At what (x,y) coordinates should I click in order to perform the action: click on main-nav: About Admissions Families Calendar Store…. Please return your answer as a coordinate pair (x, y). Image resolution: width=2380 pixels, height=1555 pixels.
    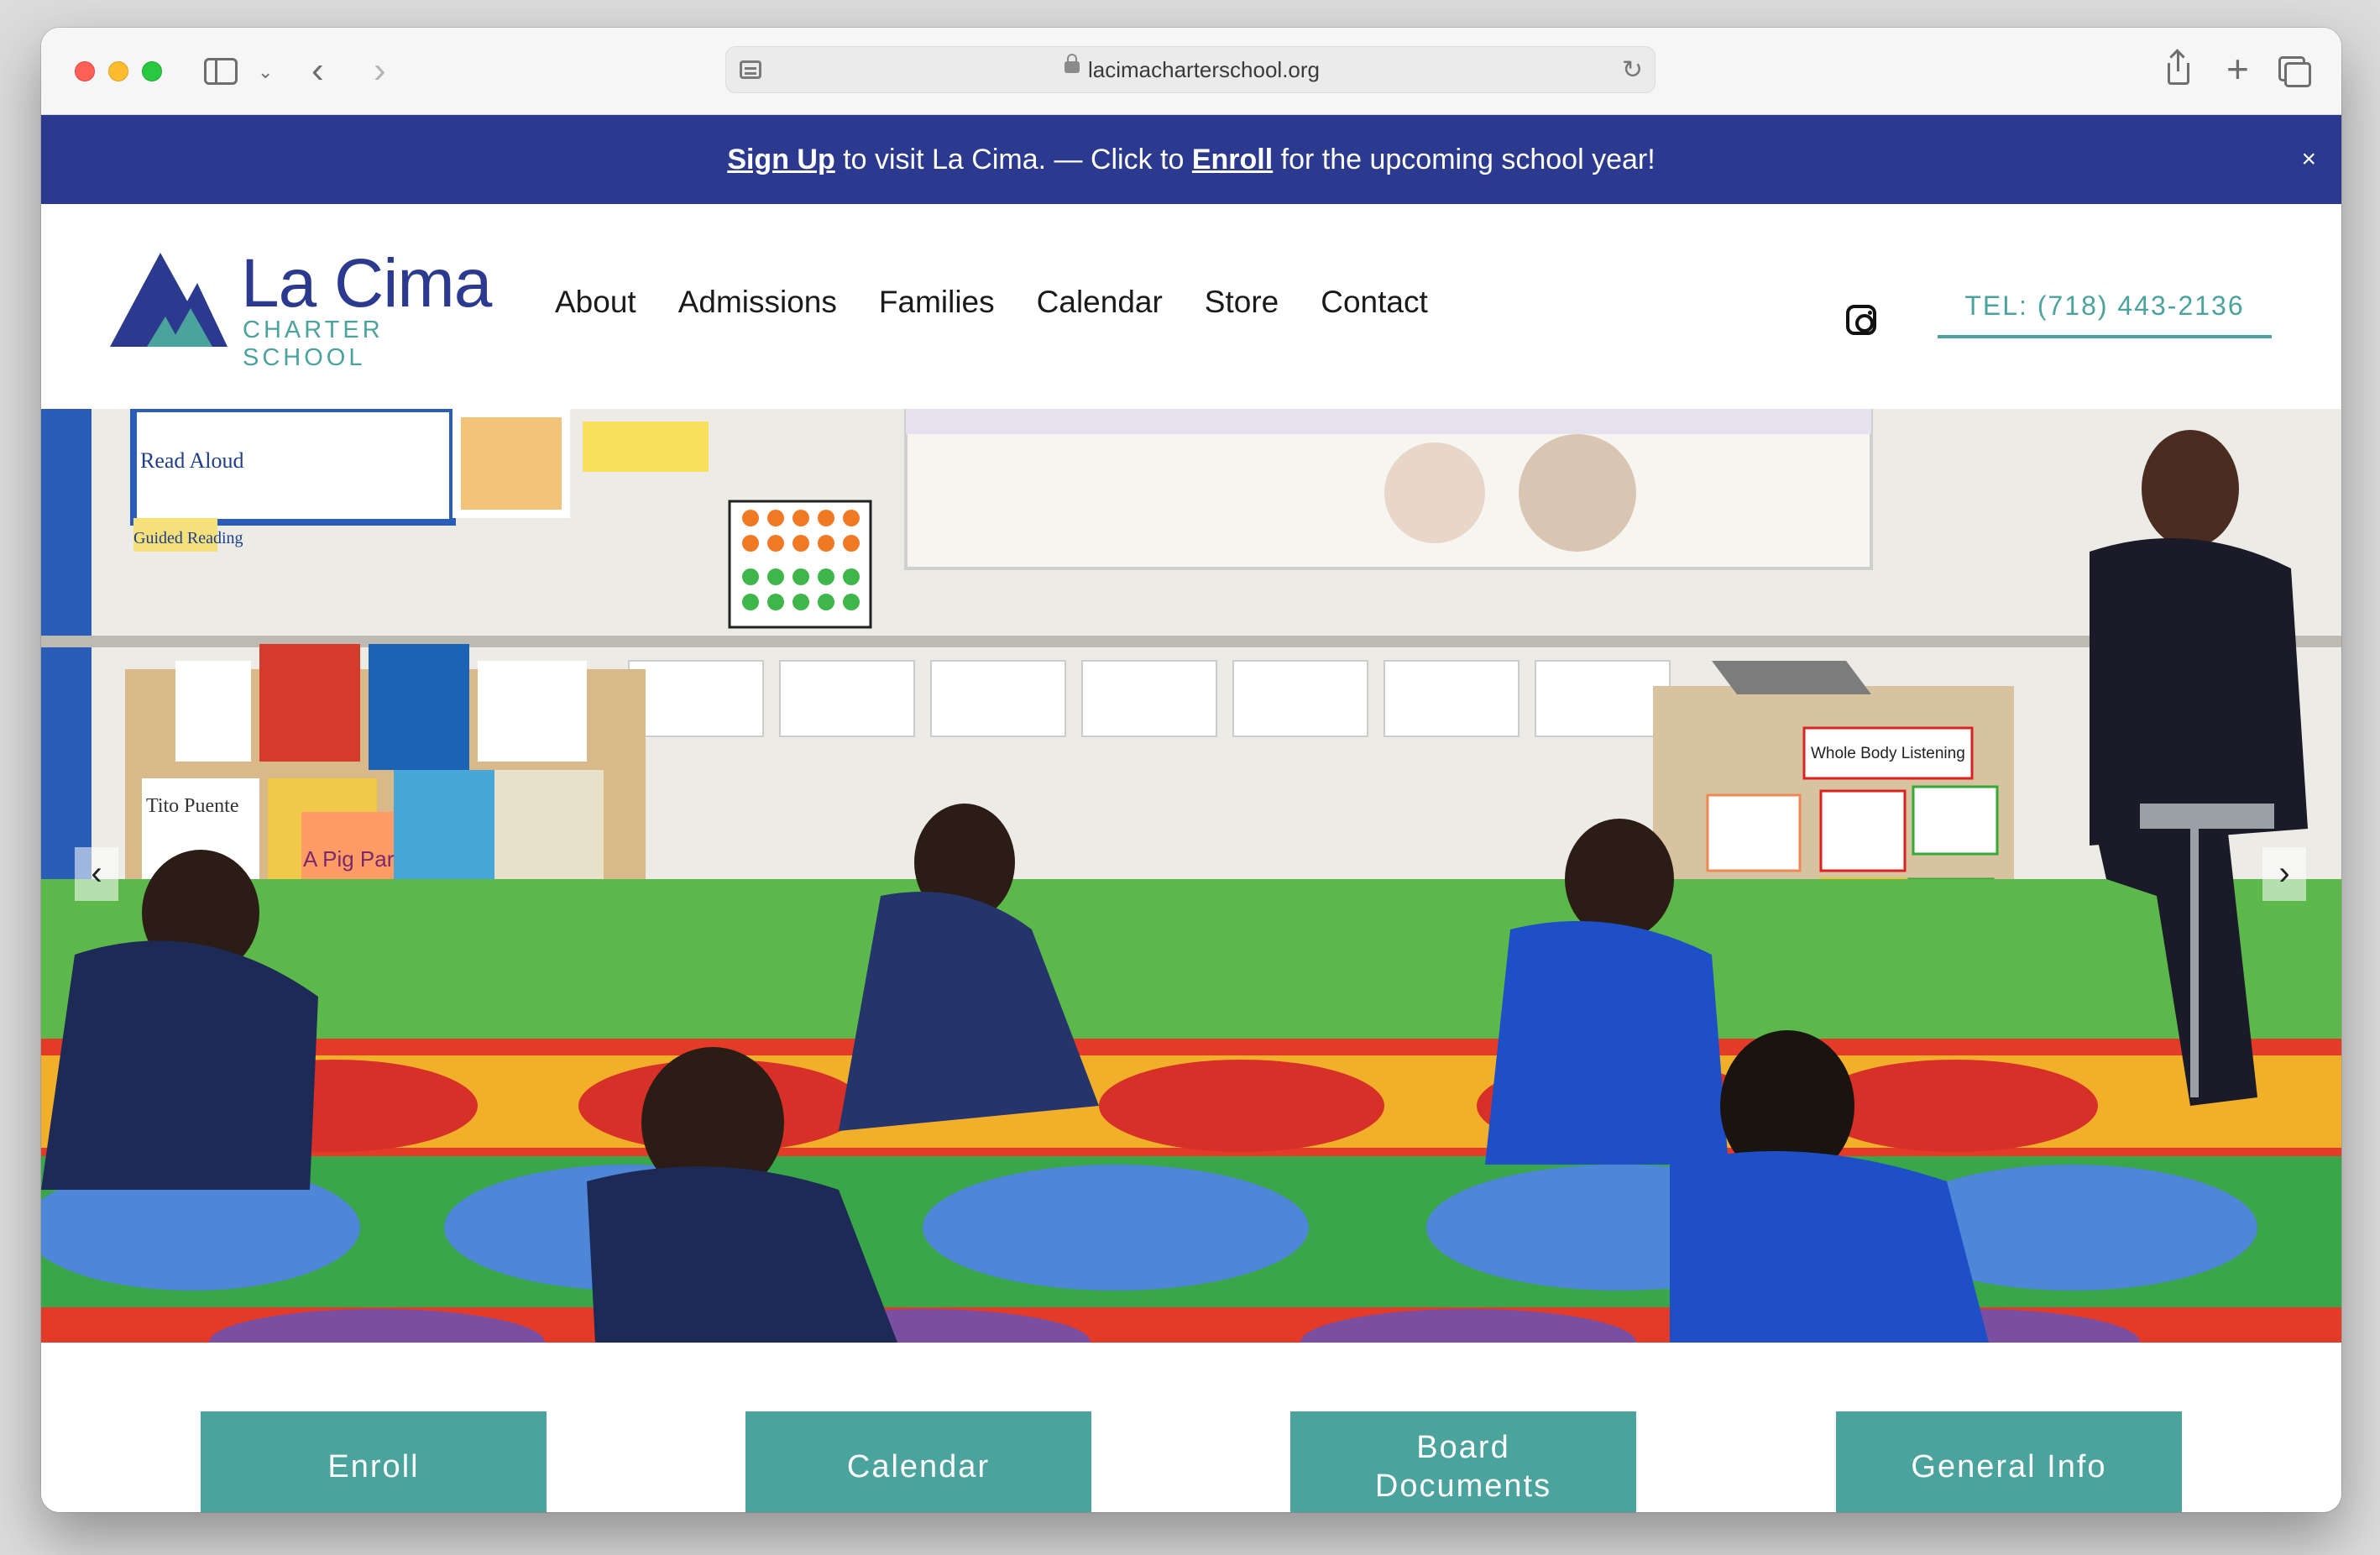
    Looking at the image, I should click on (1012, 302).